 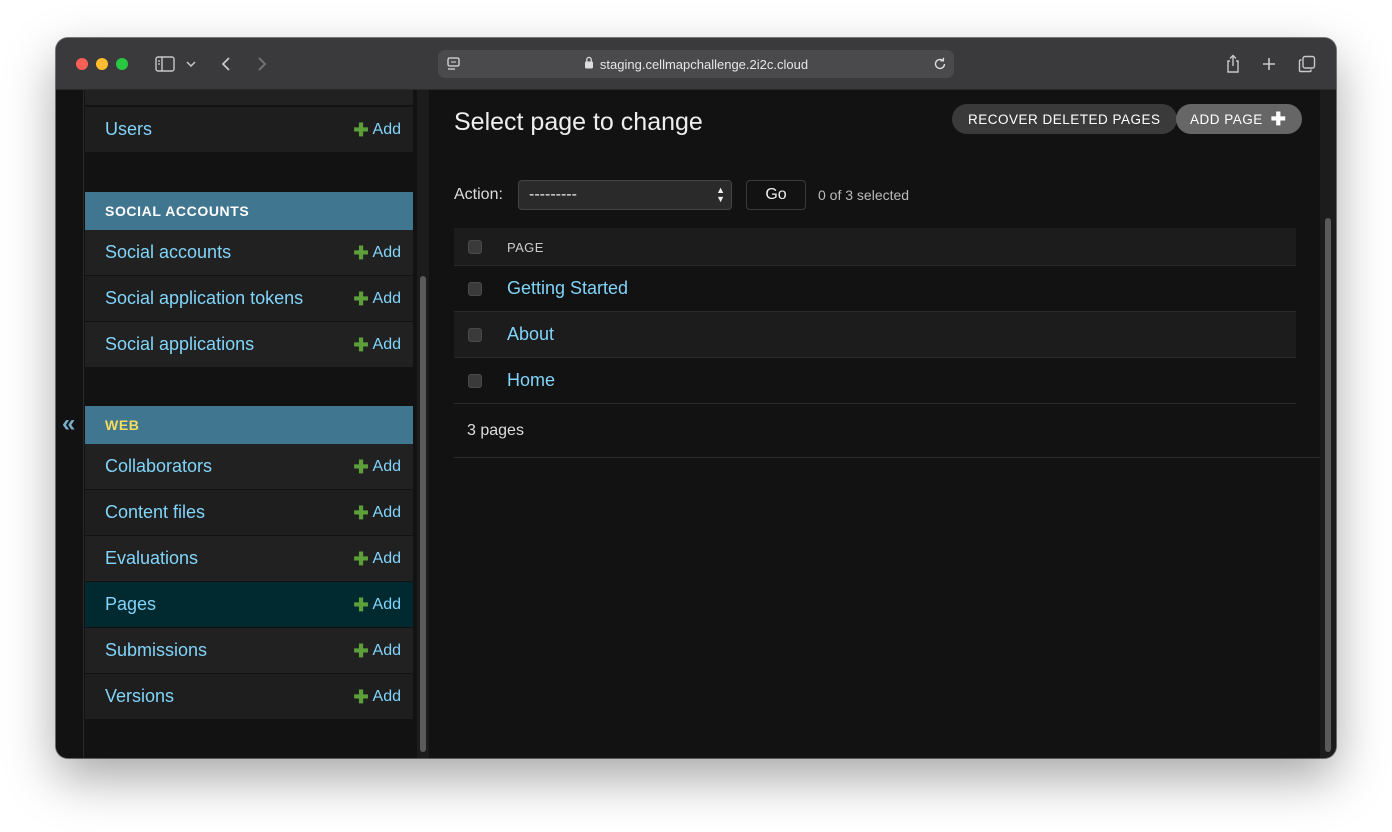 What do you see at coordinates (567, 288) in the screenshot?
I see `row-link: Getting Started` at bounding box center [567, 288].